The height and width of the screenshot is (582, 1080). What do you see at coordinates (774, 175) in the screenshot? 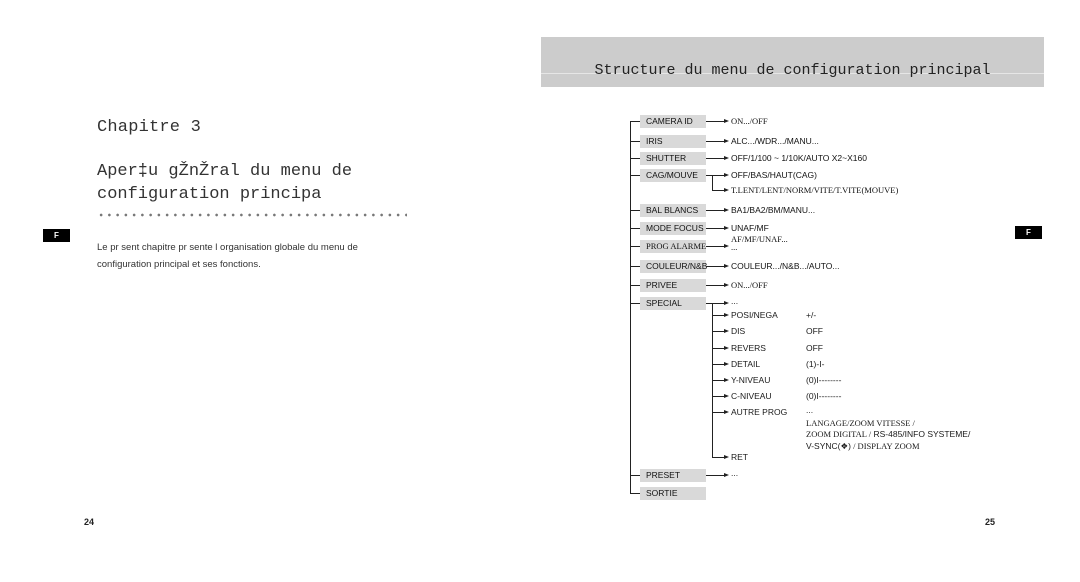
I see `menu-value-cag: OFF/BAS/HAUT(CAG)` at bounding box center [774, 175].